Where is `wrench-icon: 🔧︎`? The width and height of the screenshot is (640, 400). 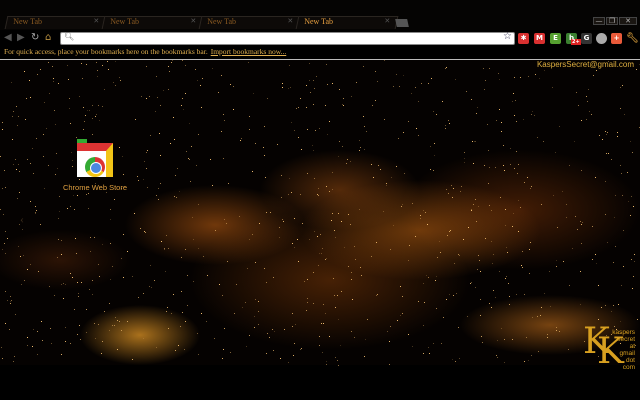
wrench-icon: 🔧︎ is located at coordinates (632, 38).